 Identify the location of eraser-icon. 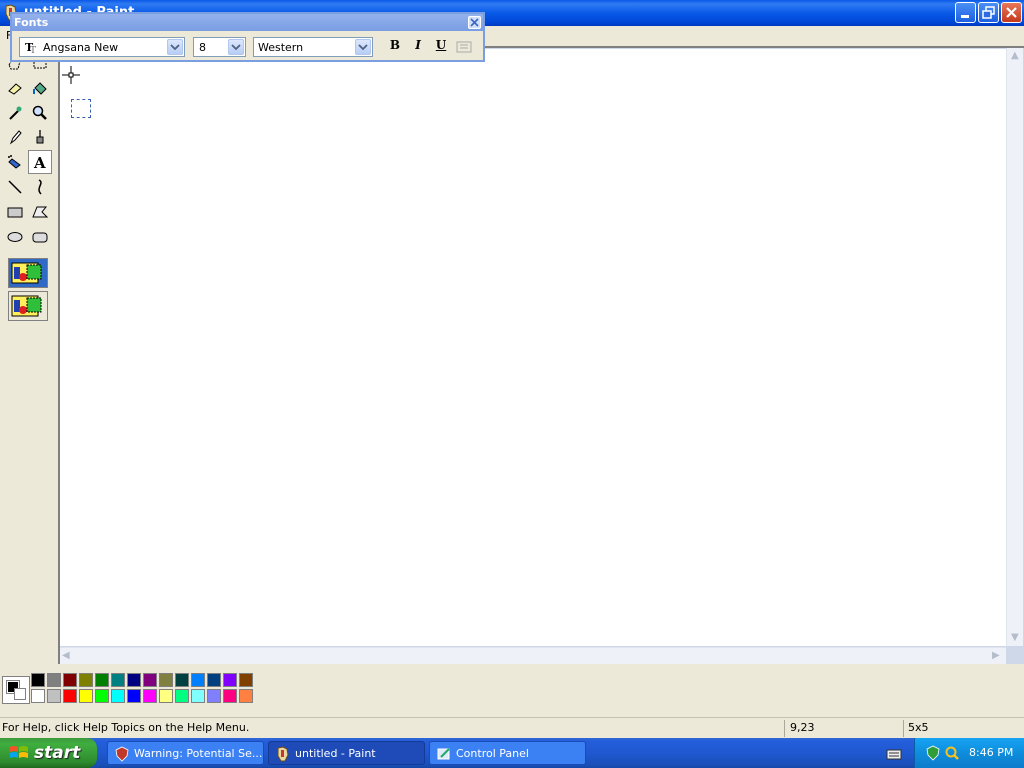
(15, 89).